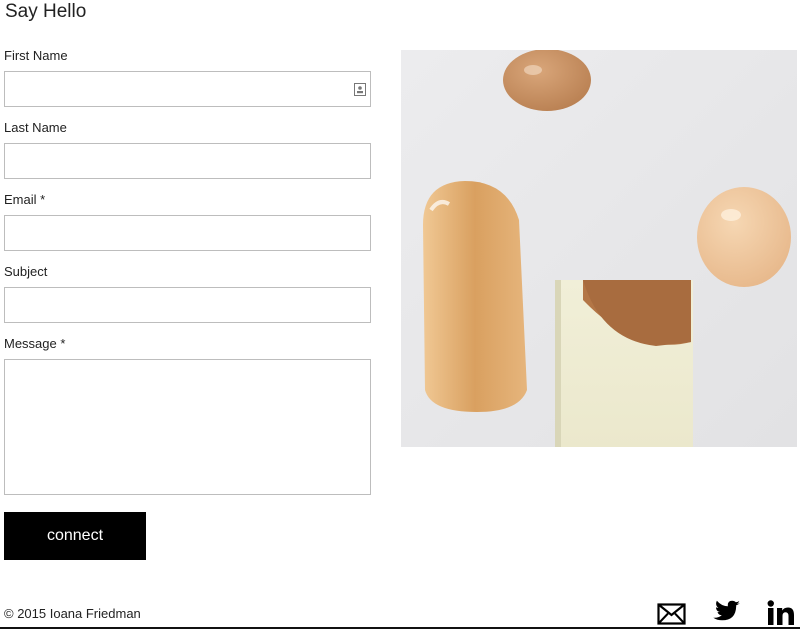 The width and height of the screenshot is (800, 629). I want to click on last-name-label: Last Name, so click(35, 127).